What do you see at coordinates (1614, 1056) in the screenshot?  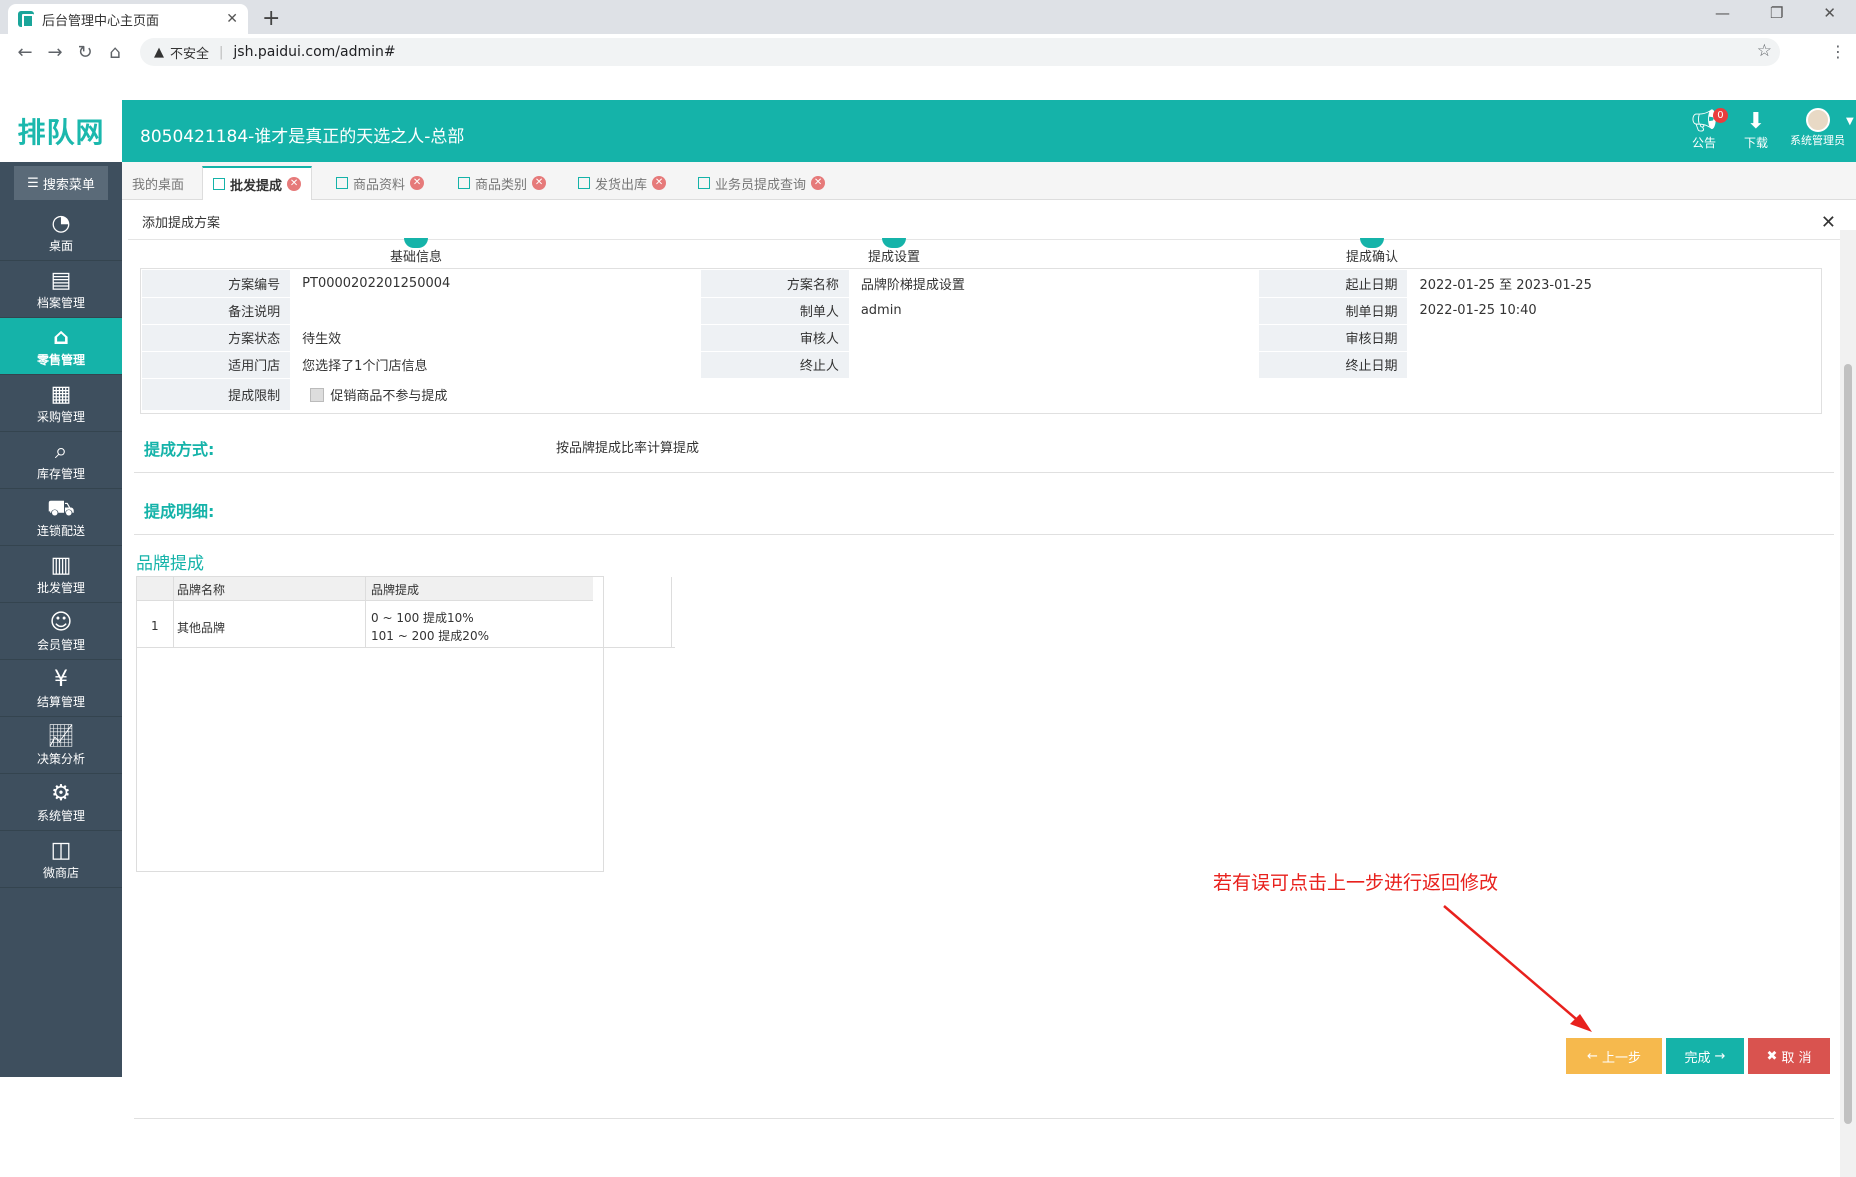 I see `prev-step-button: ← 上一步` at bounding box center [1614, 1056].